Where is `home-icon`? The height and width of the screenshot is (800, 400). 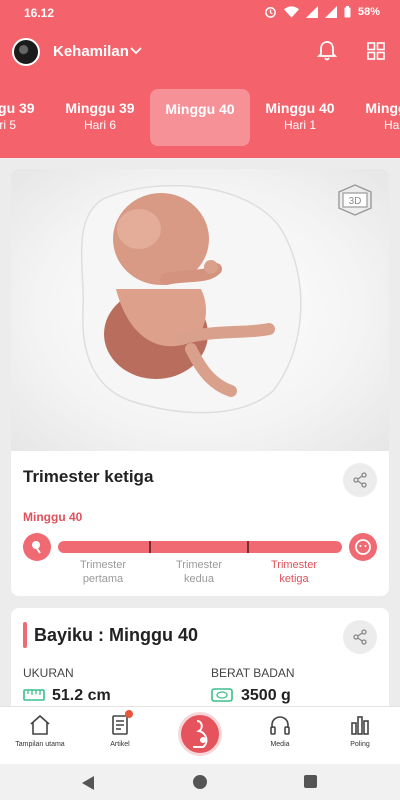 home-icon is located at coordinates (40, 724).